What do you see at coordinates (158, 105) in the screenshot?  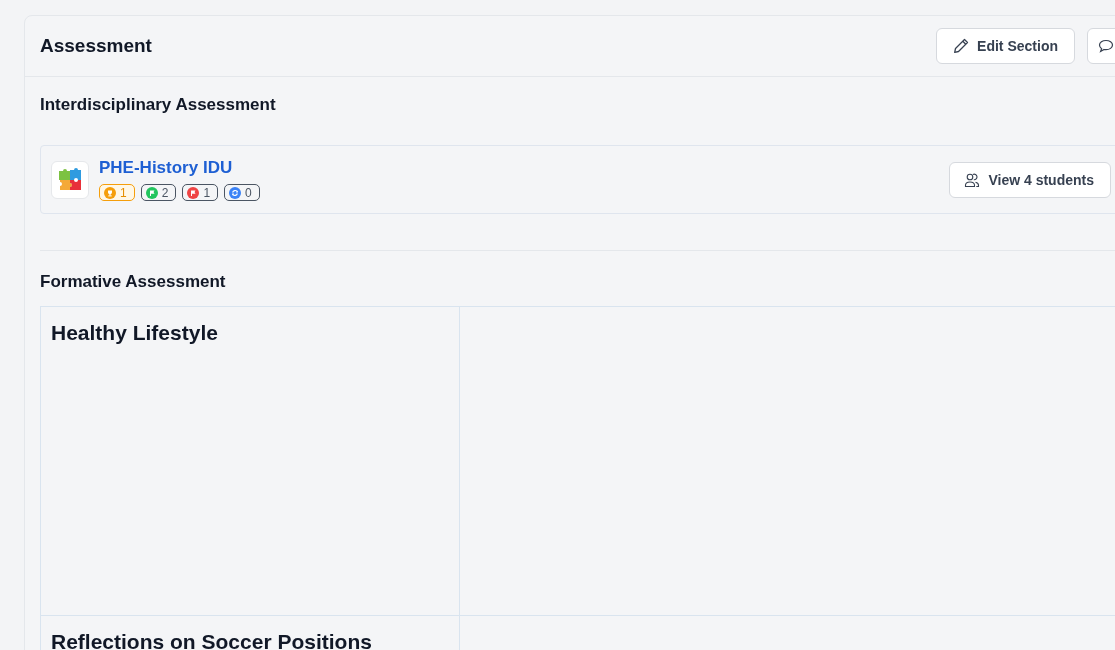 I see `subsection-heading: Interdisciplinary Assessment` at bounding box center [158, 105].